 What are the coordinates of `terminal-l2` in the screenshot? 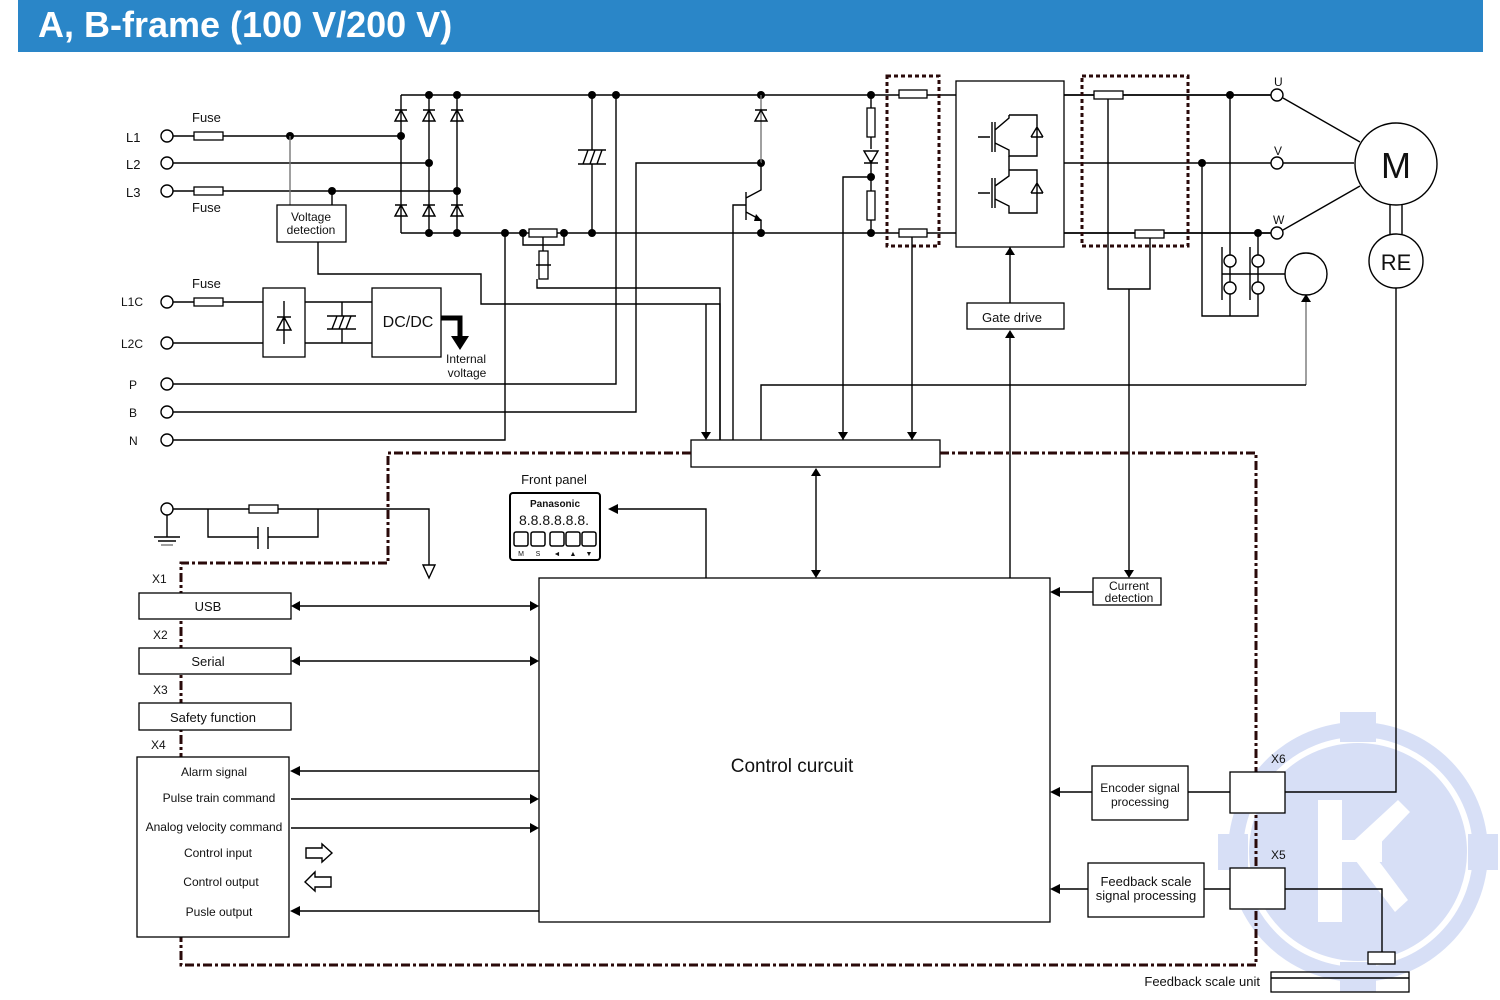 It's located at (167, 163).